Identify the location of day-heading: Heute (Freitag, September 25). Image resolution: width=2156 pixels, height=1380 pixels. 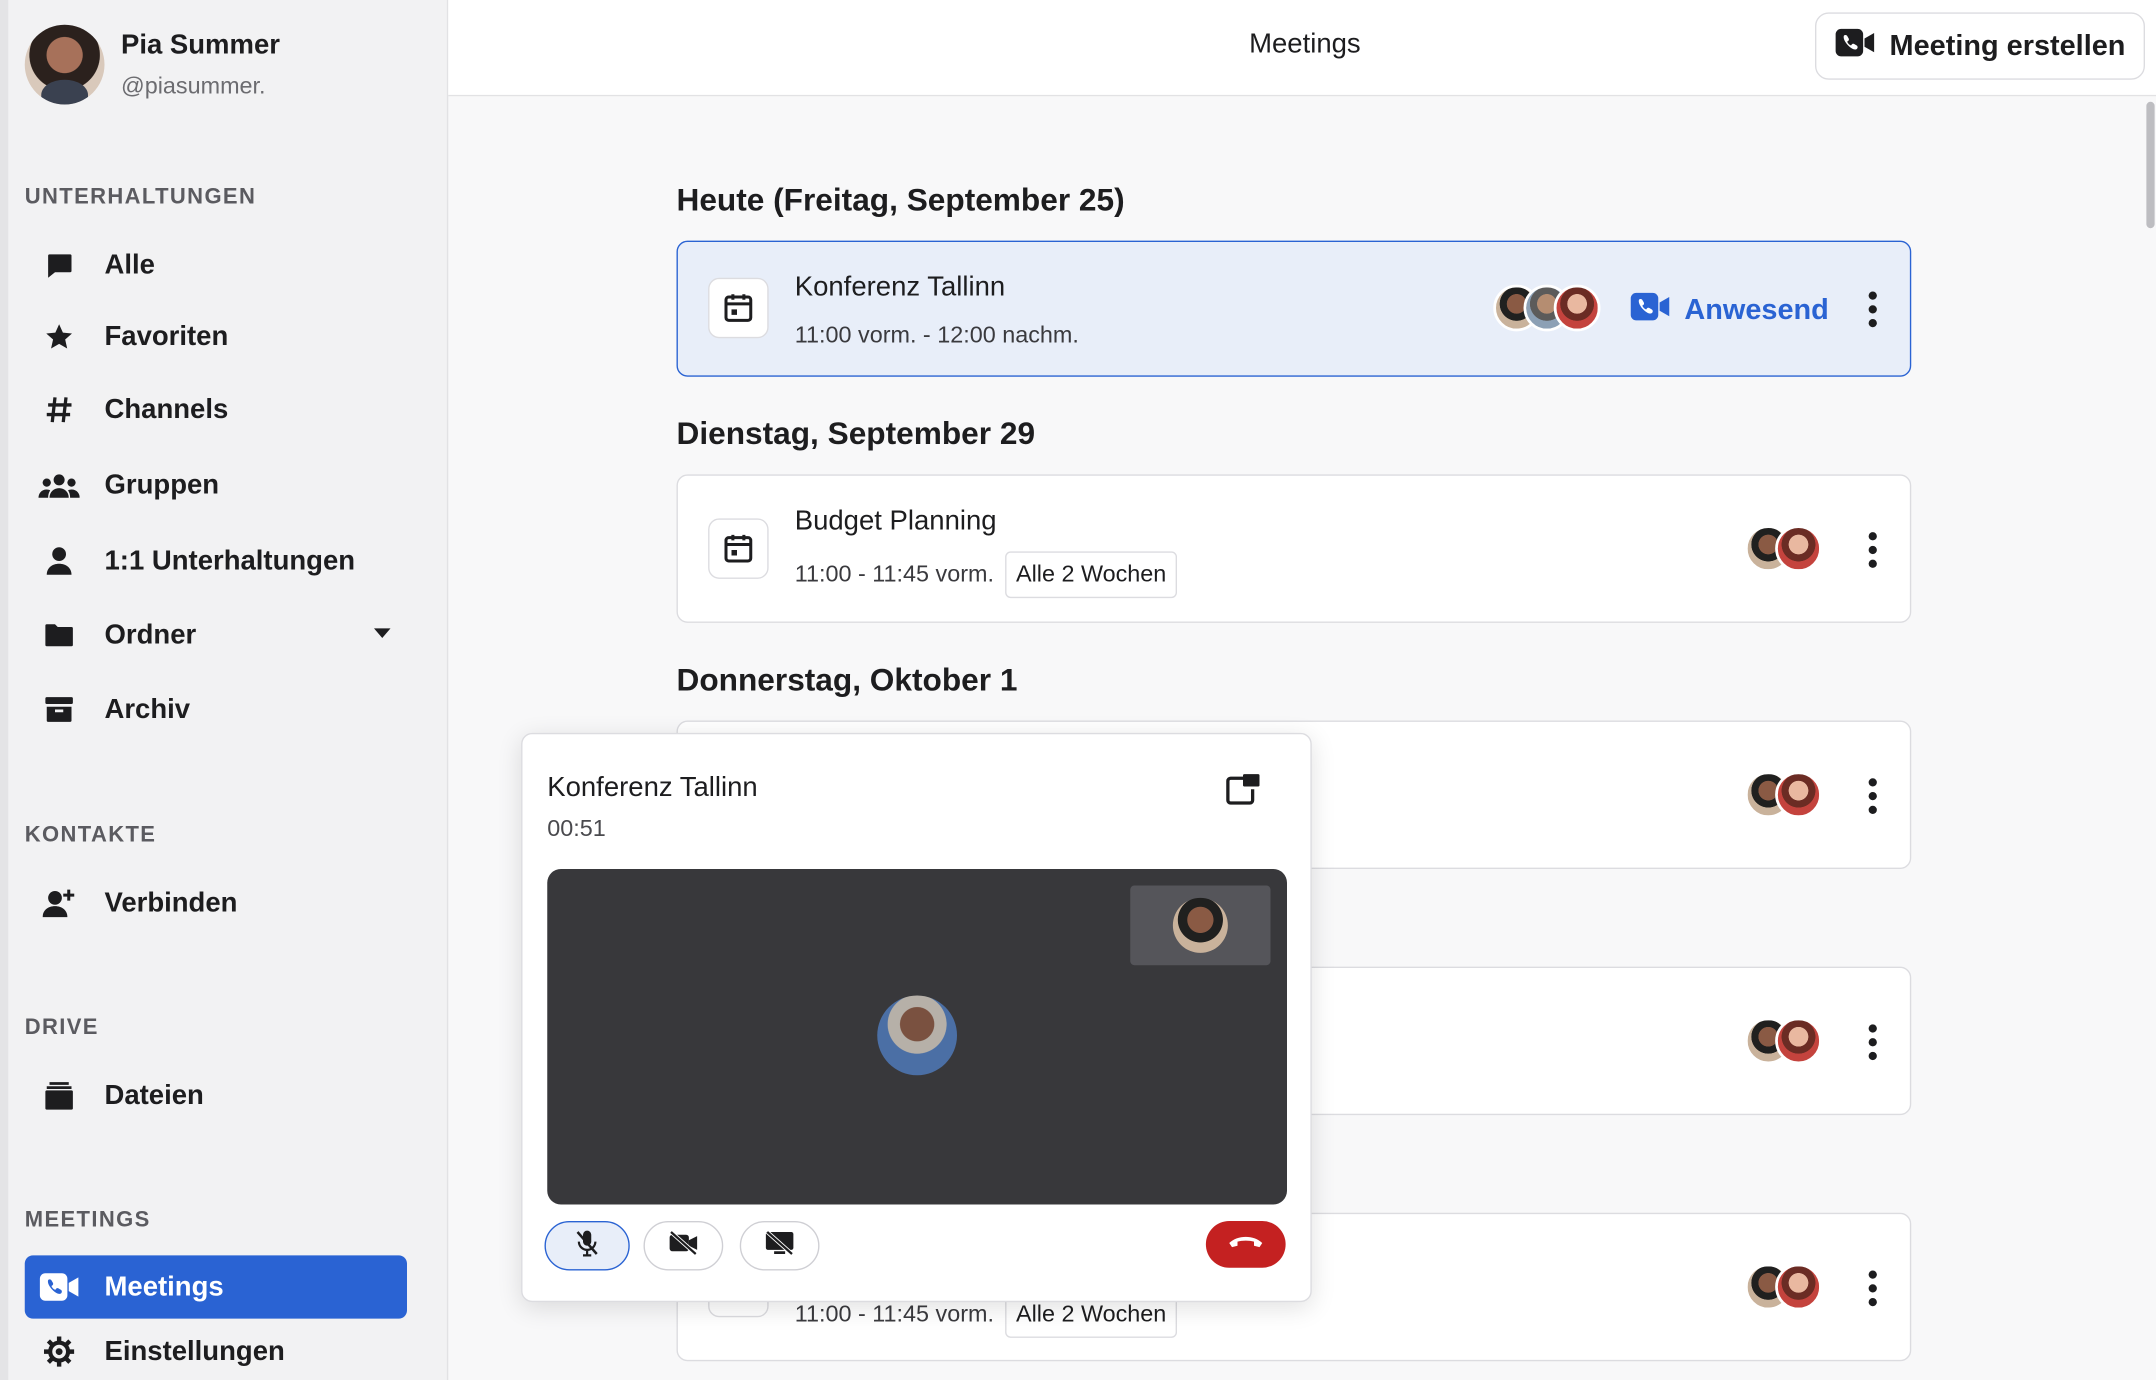
(900, 199).